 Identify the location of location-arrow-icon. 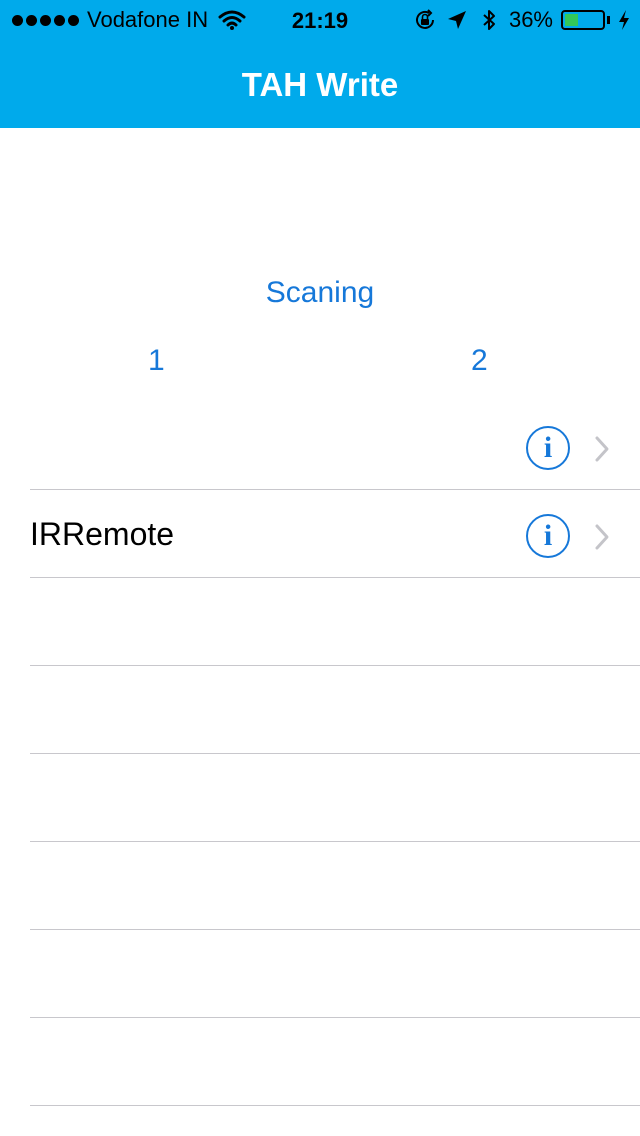
(457, 20).